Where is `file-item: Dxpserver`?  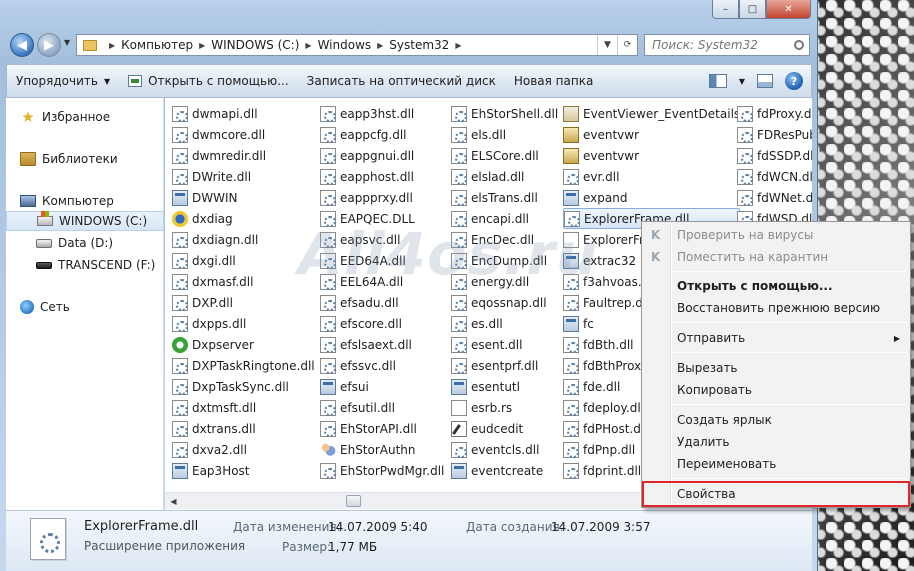 file-item: Dxpserver is located at coordinates (243, 344).